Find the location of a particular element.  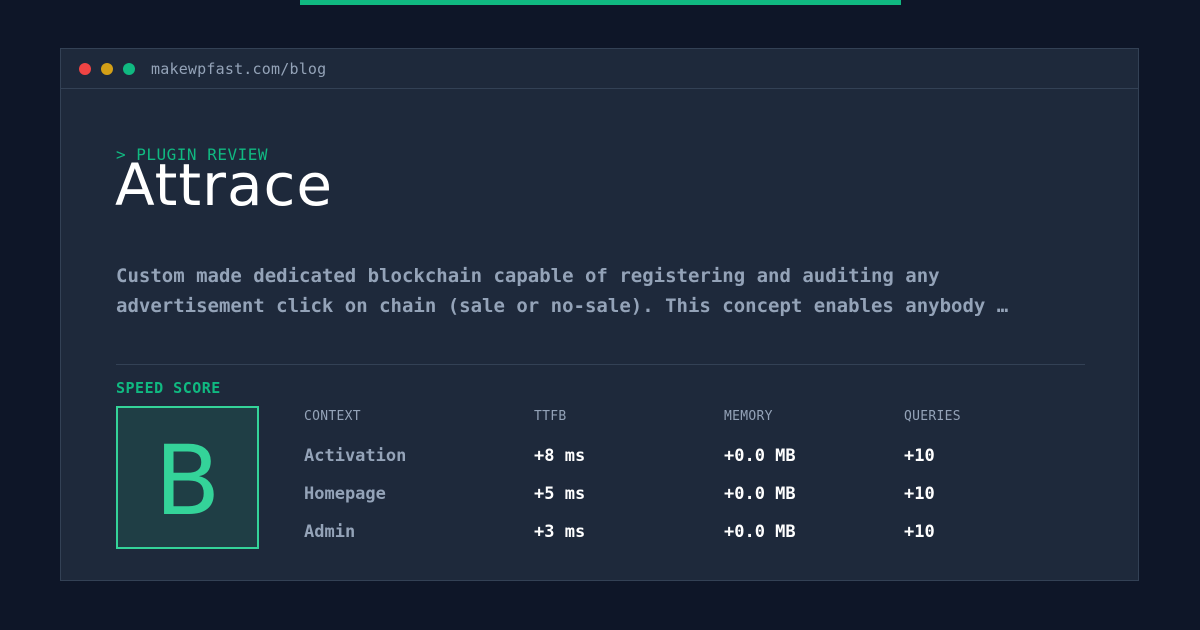

row-activation-queries: +10 is located at coordinates (919, 456).